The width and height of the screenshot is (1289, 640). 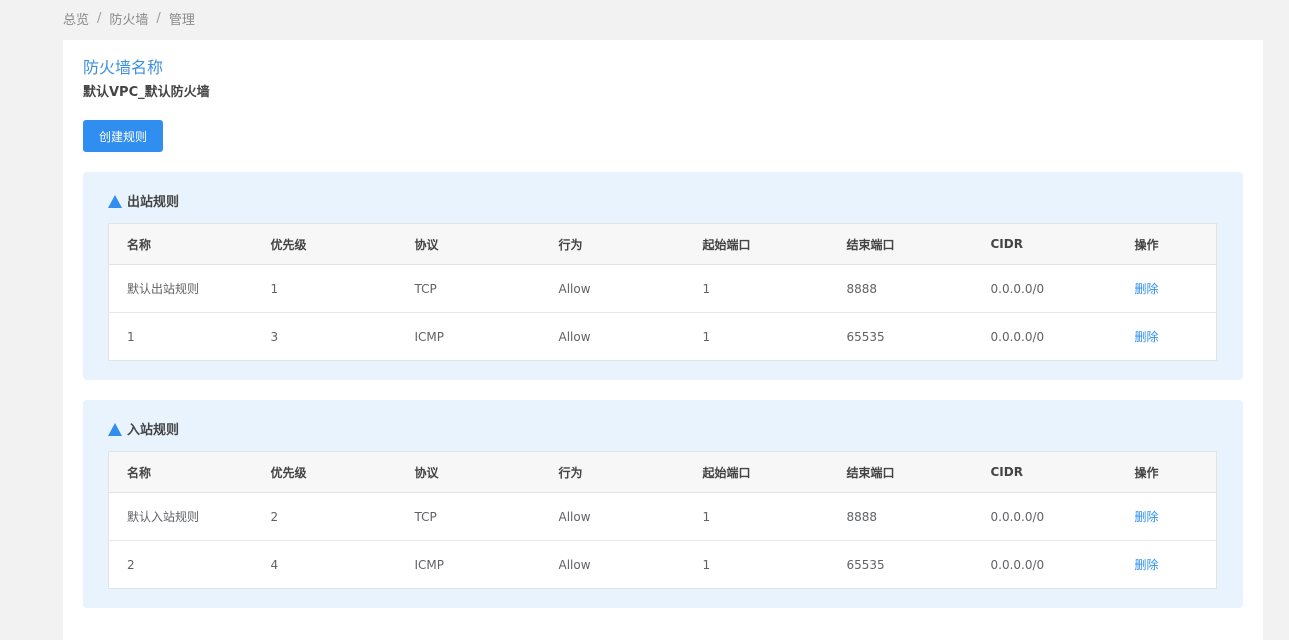 What do you see at coordinates (131, 564) in the screenshot?
I see `cell-name: 2` at bounding box center [131, 564].